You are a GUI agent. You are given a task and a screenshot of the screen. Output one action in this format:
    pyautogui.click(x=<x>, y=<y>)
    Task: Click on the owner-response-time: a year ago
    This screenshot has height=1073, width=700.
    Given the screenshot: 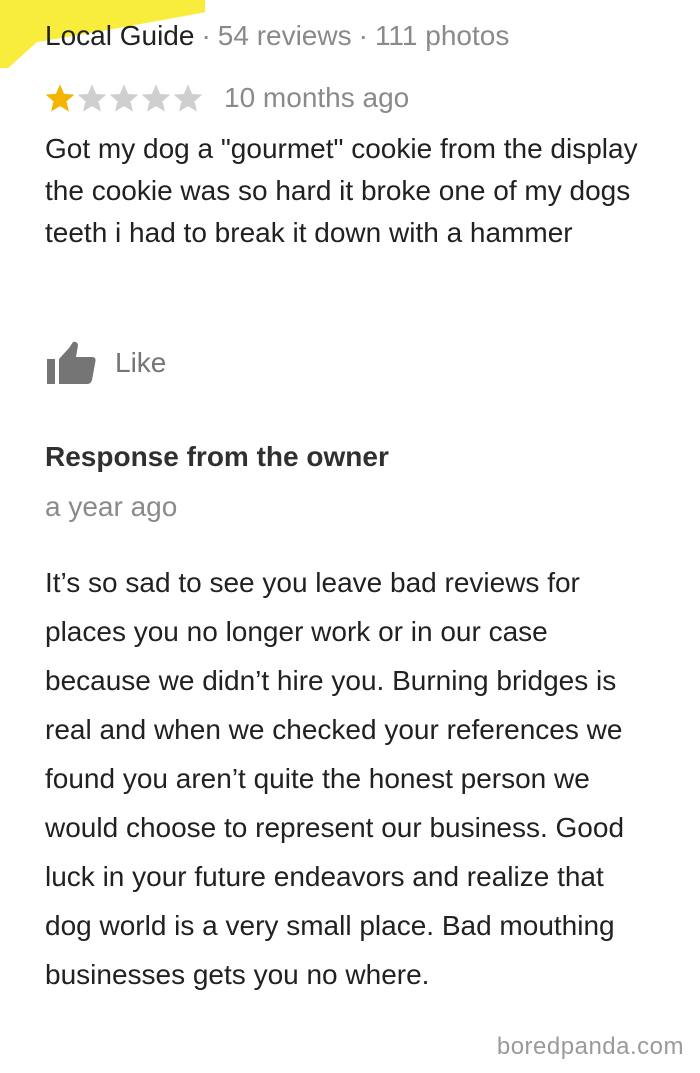 What is the action you would take?
    pyautogui.click(x=111, y=506)
    